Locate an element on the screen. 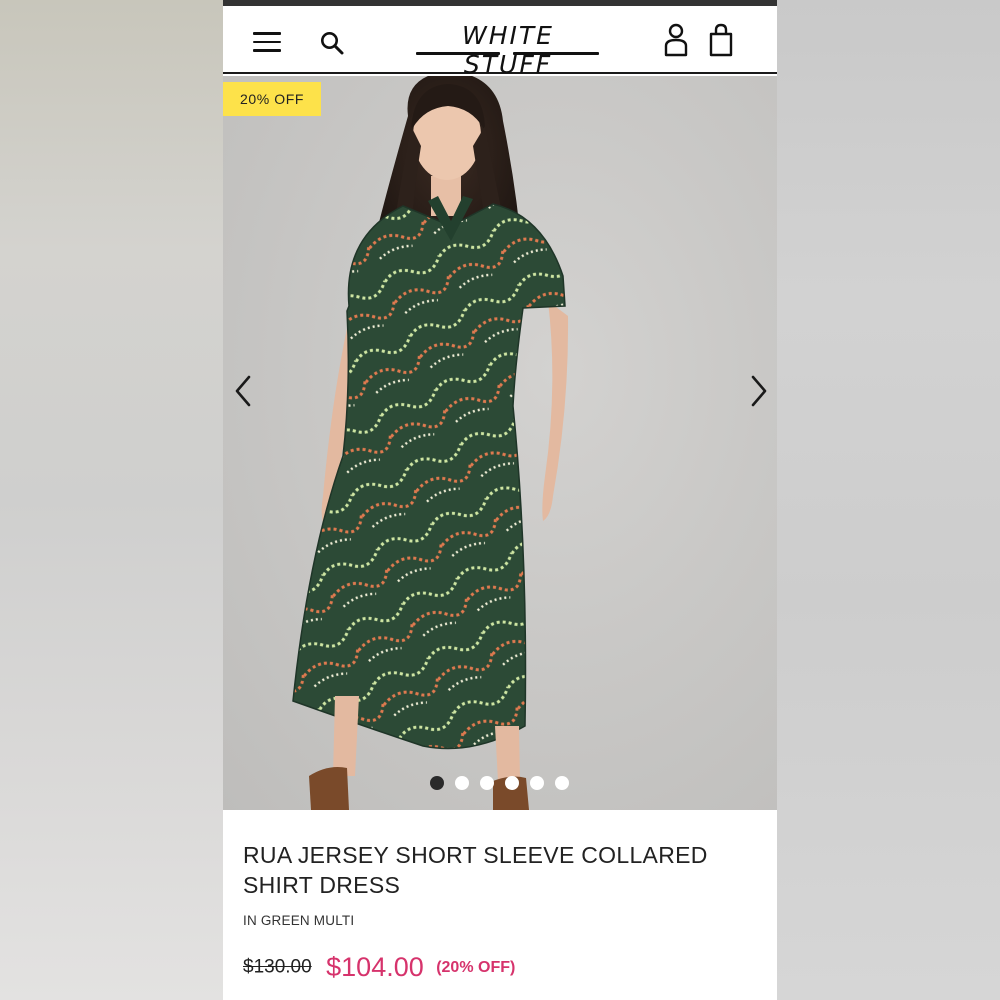  brand-logo-text: WHITE STUFF is located at coordinates (508, 50).